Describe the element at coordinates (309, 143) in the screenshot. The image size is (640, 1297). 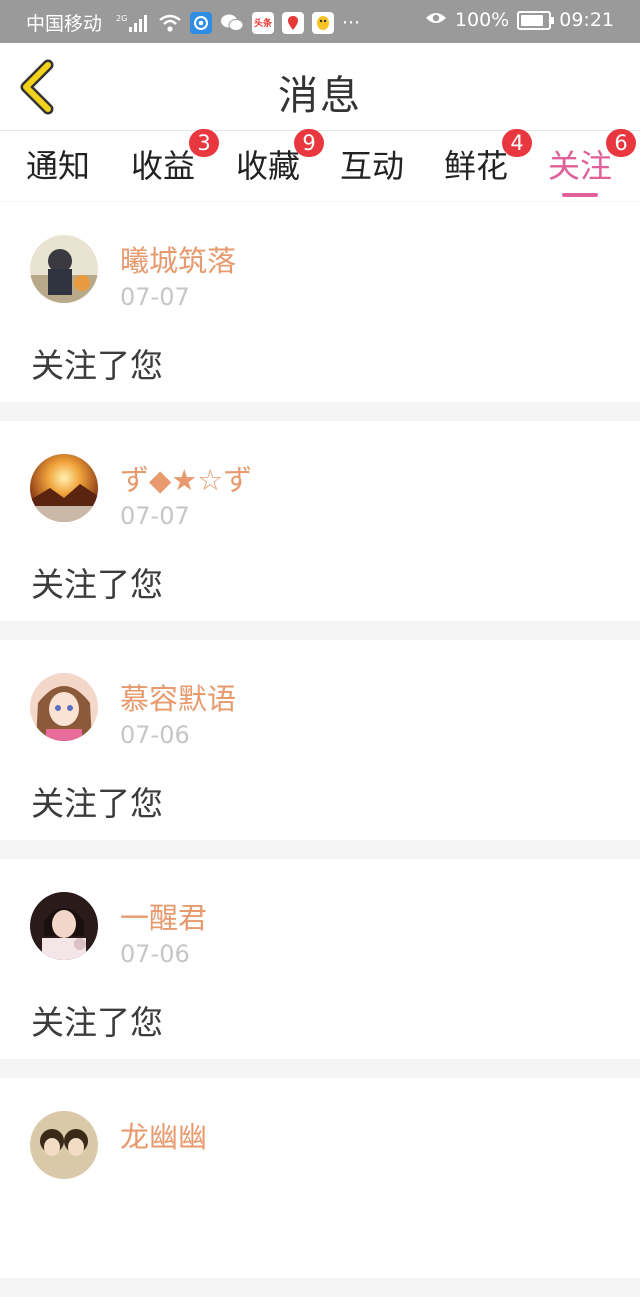
I see `badge-count: 9` at that location.